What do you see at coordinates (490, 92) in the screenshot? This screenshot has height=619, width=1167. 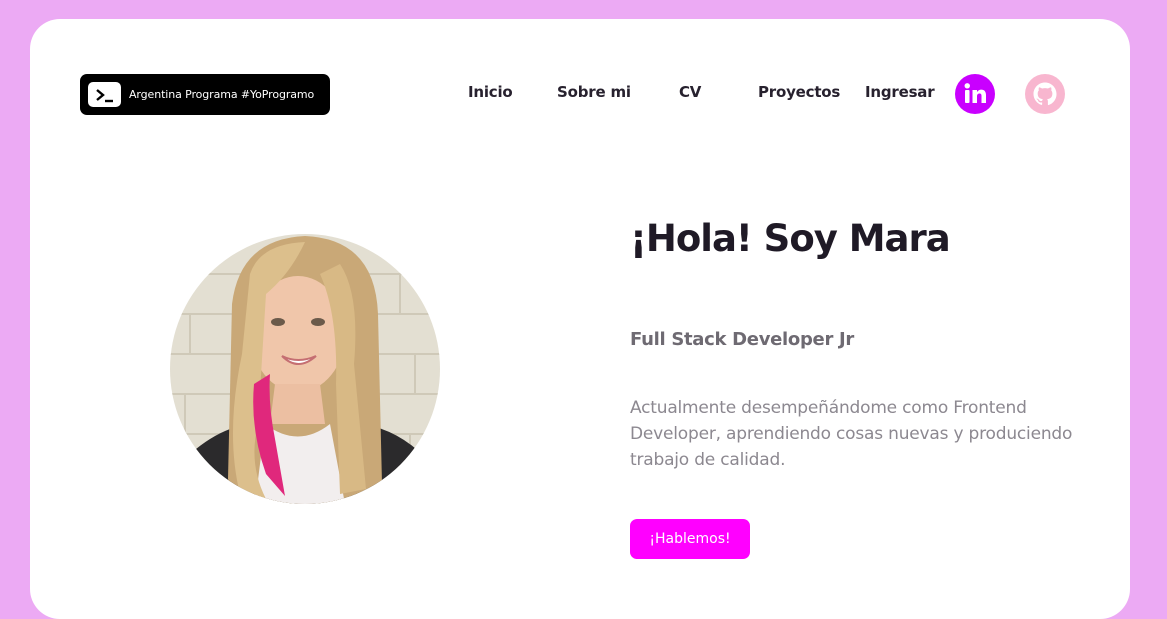 I see `nav-item-inicio: Inicio` at bounding box center [490, 92].